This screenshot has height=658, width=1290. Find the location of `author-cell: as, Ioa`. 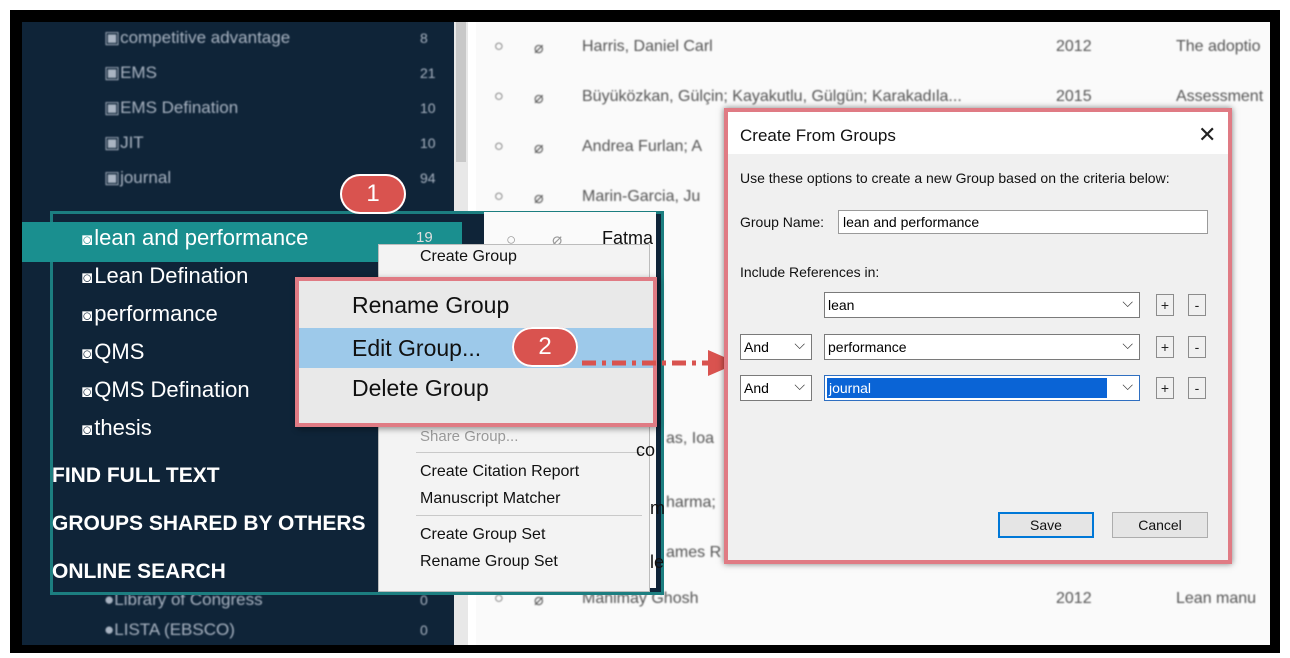

author-cell: as, Ioa is located at coordinates (690, 438).